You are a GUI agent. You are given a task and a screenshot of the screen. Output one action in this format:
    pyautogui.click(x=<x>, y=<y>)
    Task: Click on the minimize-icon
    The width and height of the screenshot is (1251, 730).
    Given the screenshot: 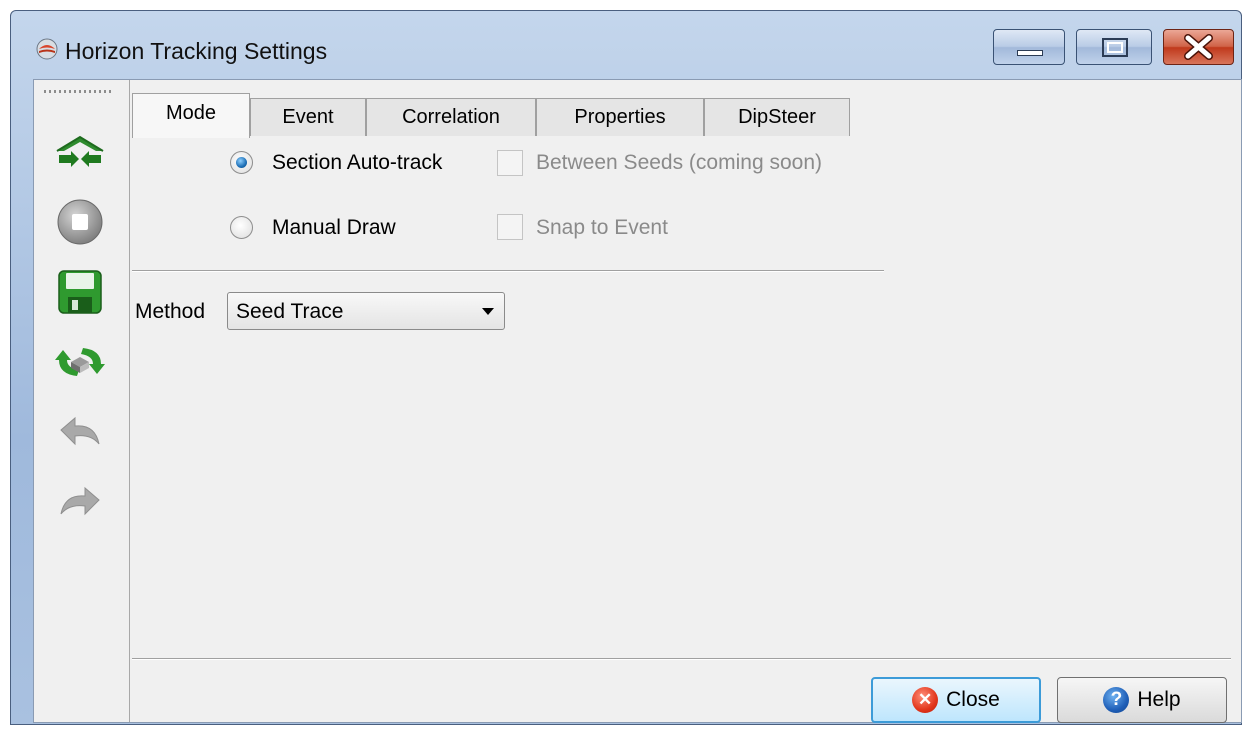 What is the action you would take?
    pyautogui.click(x=1030, y=53)
    